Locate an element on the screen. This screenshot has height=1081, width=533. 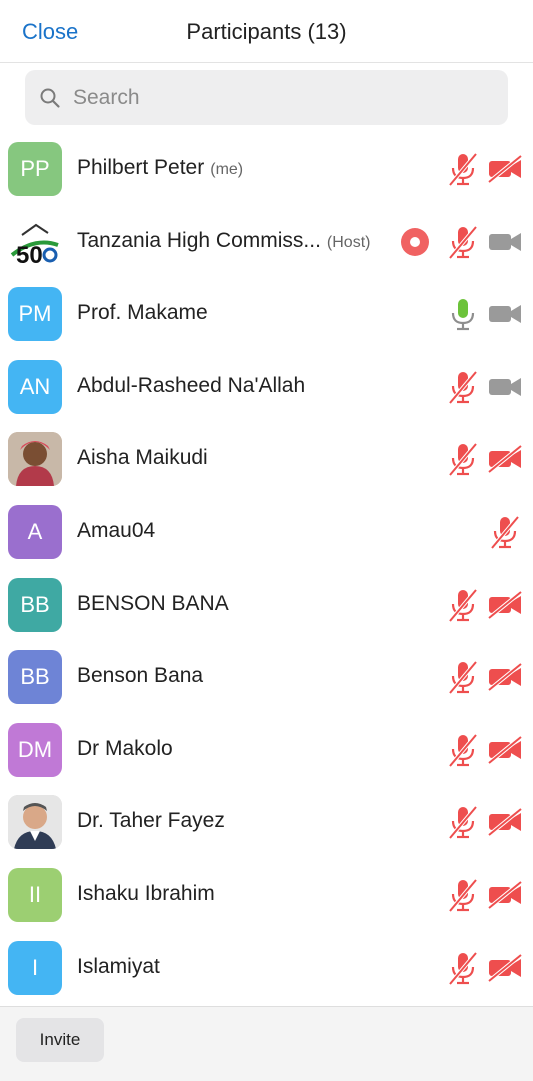
recording-icon is located at coordinates (415, 241).